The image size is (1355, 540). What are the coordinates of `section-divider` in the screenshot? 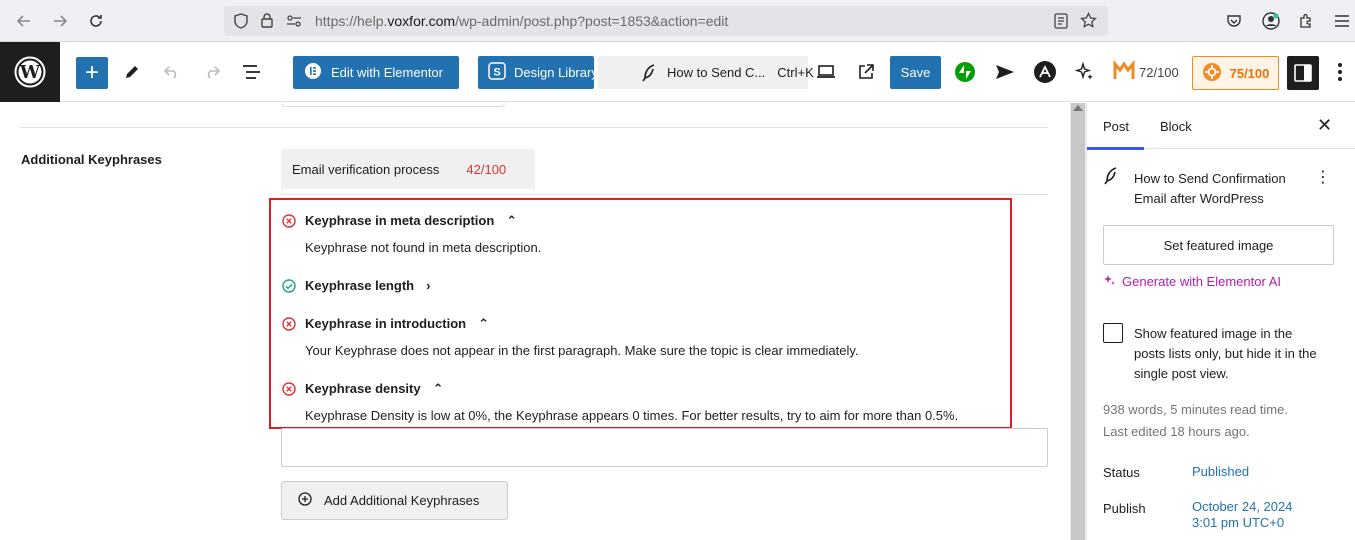 It's located at (534, 127).